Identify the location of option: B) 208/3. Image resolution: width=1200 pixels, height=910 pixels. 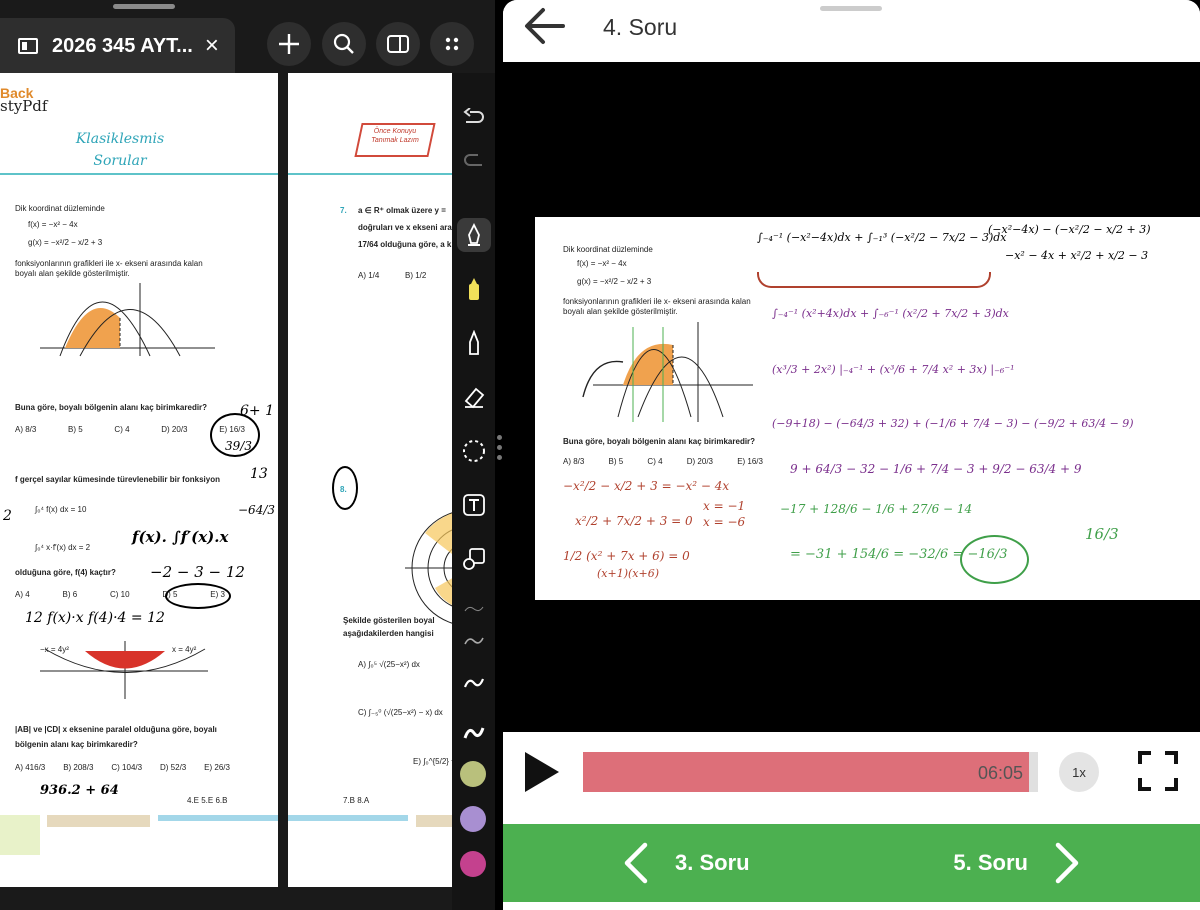
(78, 767).